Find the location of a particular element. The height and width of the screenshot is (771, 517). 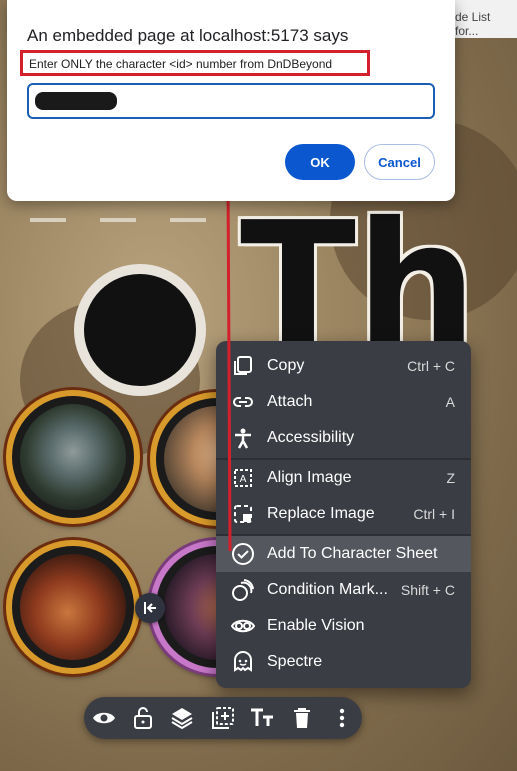

copy-icon is located at coordinates (243, 366).